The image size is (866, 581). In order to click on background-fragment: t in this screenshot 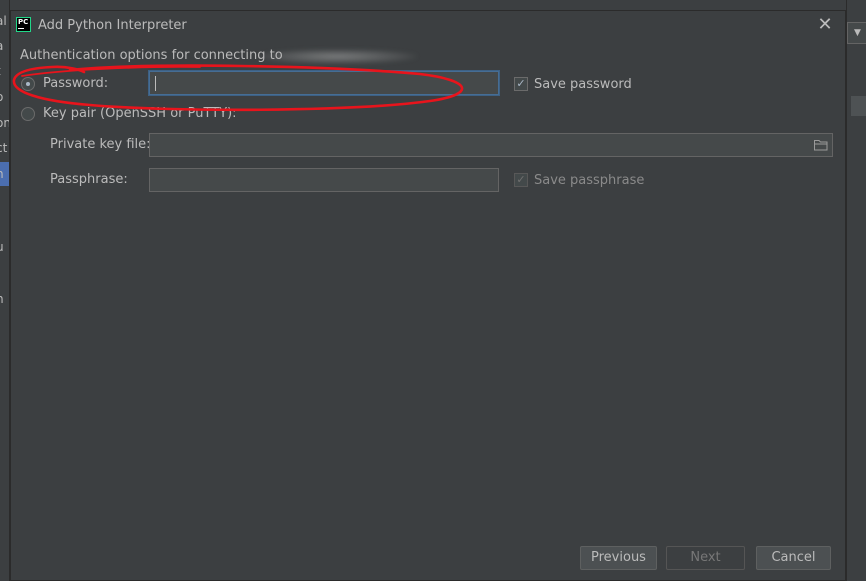, I will do `click(4, 71)`.